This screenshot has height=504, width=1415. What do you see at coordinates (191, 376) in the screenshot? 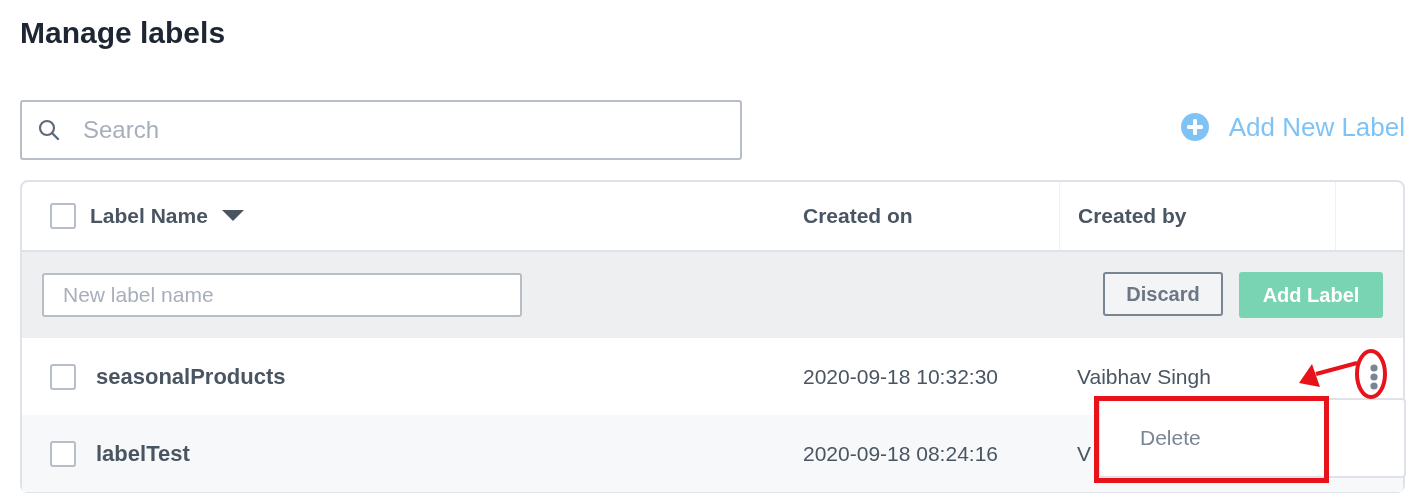
I see `label-name: seasonalProducts` at bounding box center [191, 376].